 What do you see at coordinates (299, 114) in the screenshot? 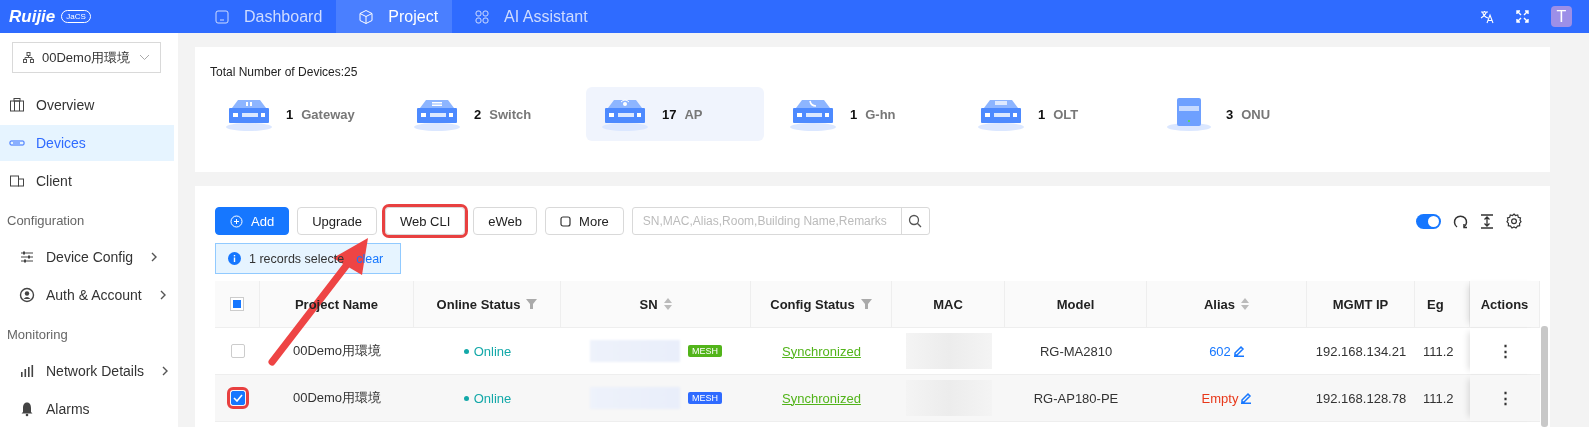
I see `device-type-card: 1 Gateway` at bounding box center [299, 114].